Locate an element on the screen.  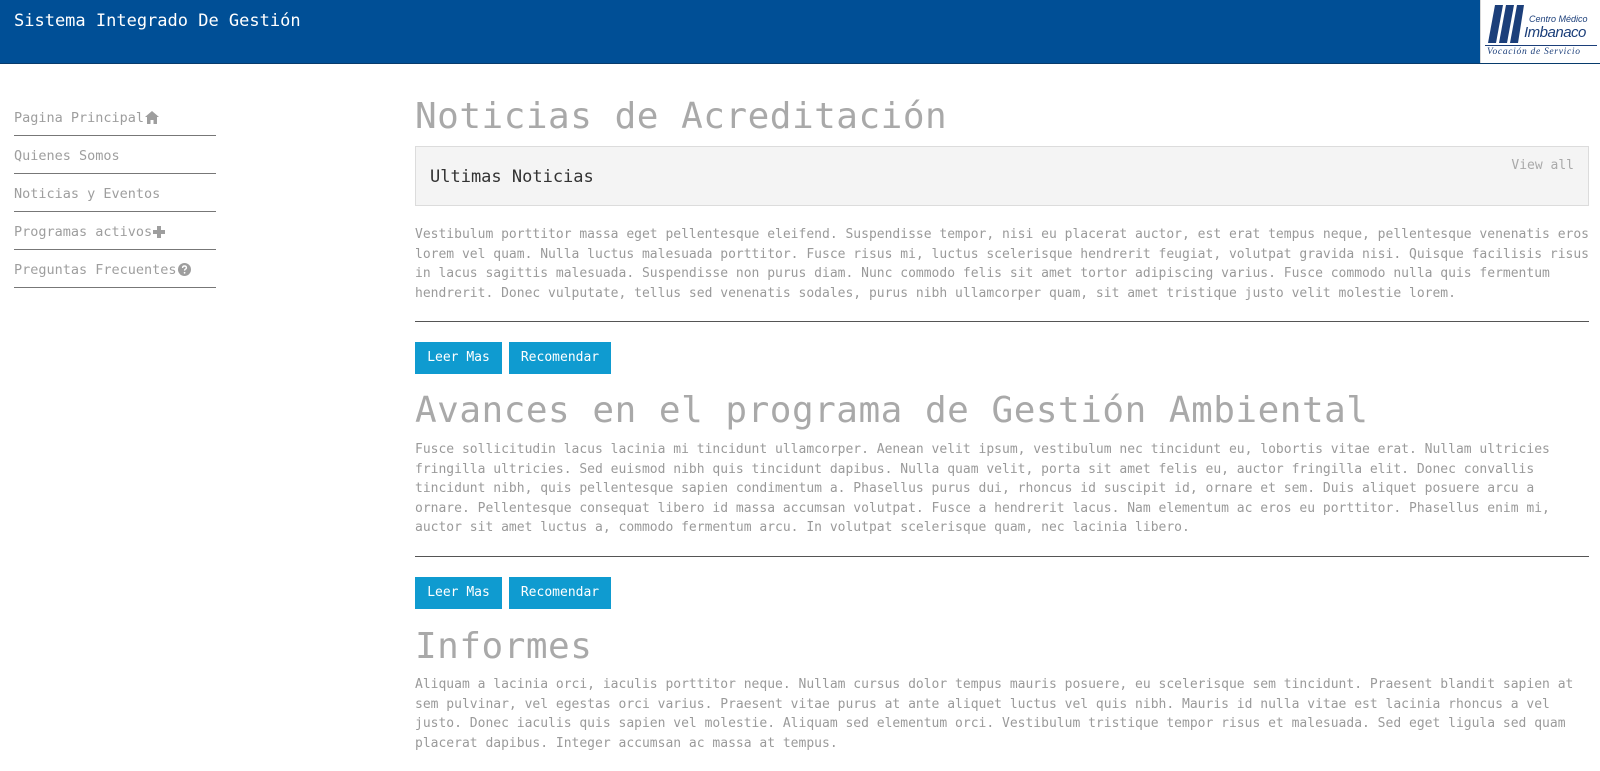
sidebar-item-pagina-principal: Pagina Principal is located at coordinates (115, 117).